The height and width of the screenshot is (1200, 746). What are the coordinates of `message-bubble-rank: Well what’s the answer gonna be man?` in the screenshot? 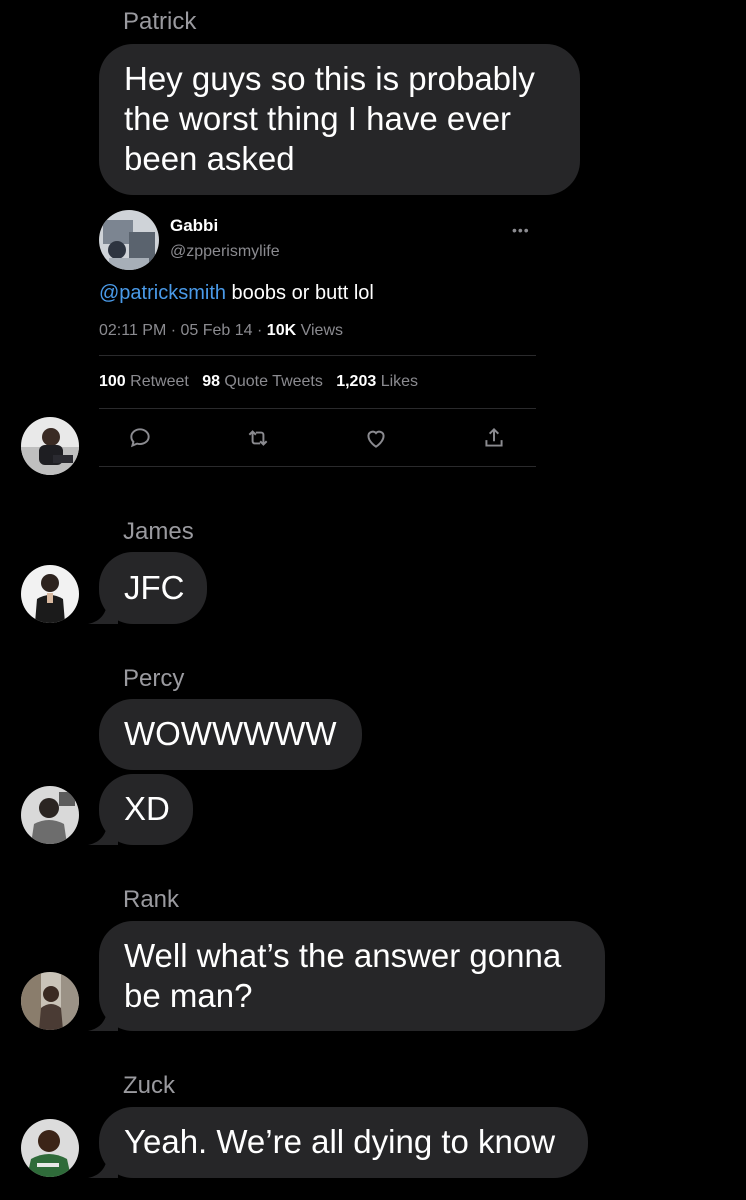 It's located at (352, 976).